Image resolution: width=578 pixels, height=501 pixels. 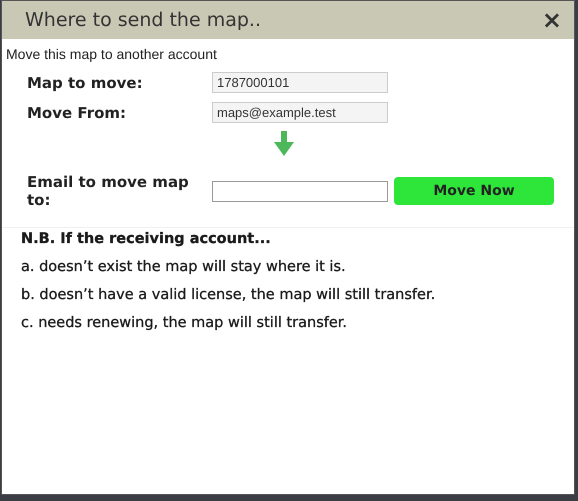 I want to click on dialog-subtitle: Move this map to another account, so click(x=111, y=54).